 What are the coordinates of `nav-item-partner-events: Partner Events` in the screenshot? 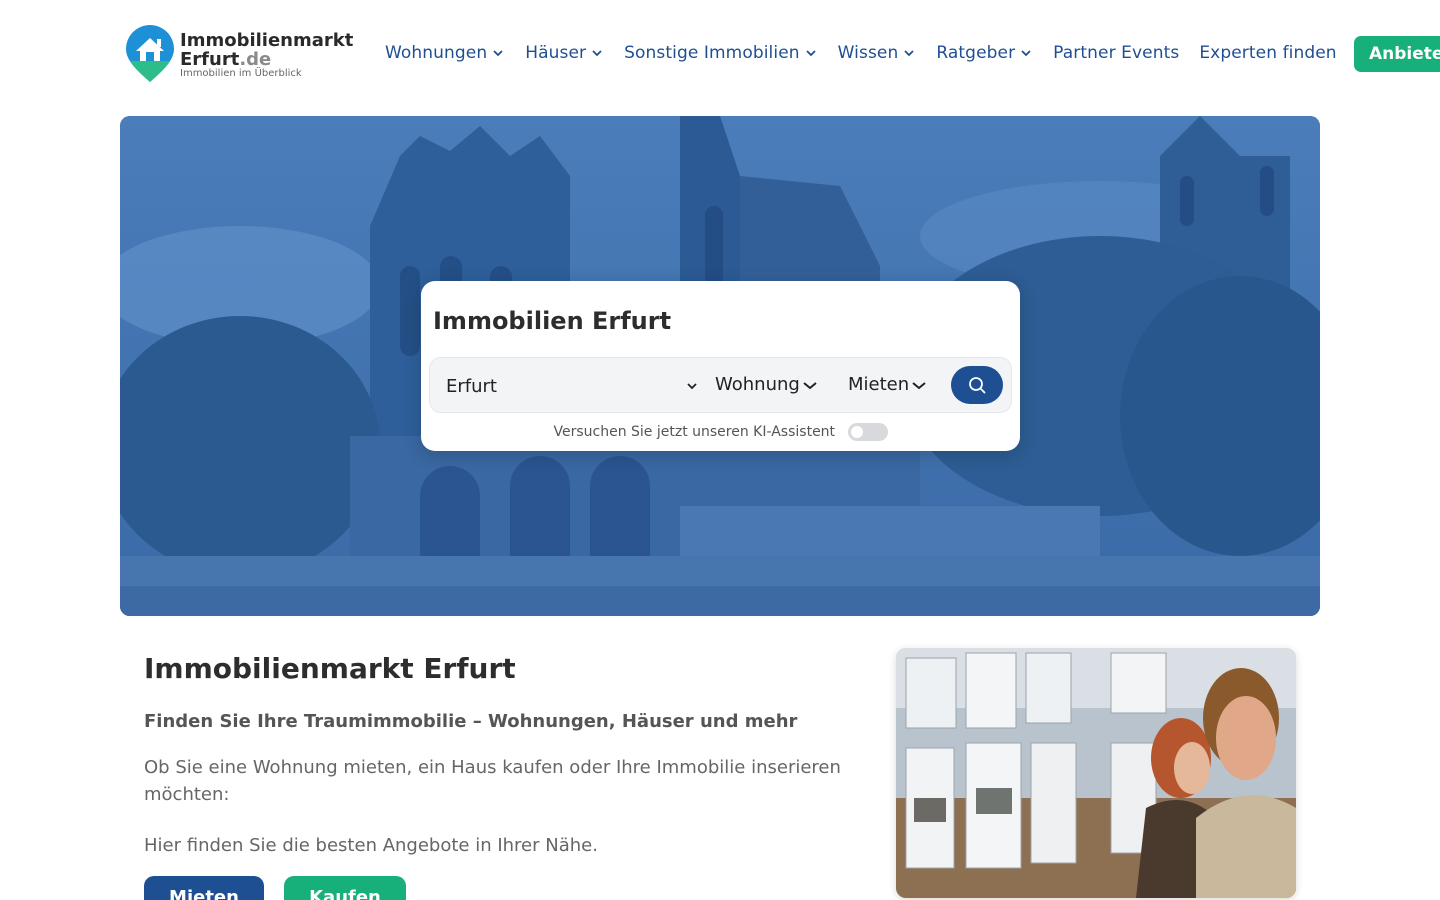 It's located at (1116, 53).